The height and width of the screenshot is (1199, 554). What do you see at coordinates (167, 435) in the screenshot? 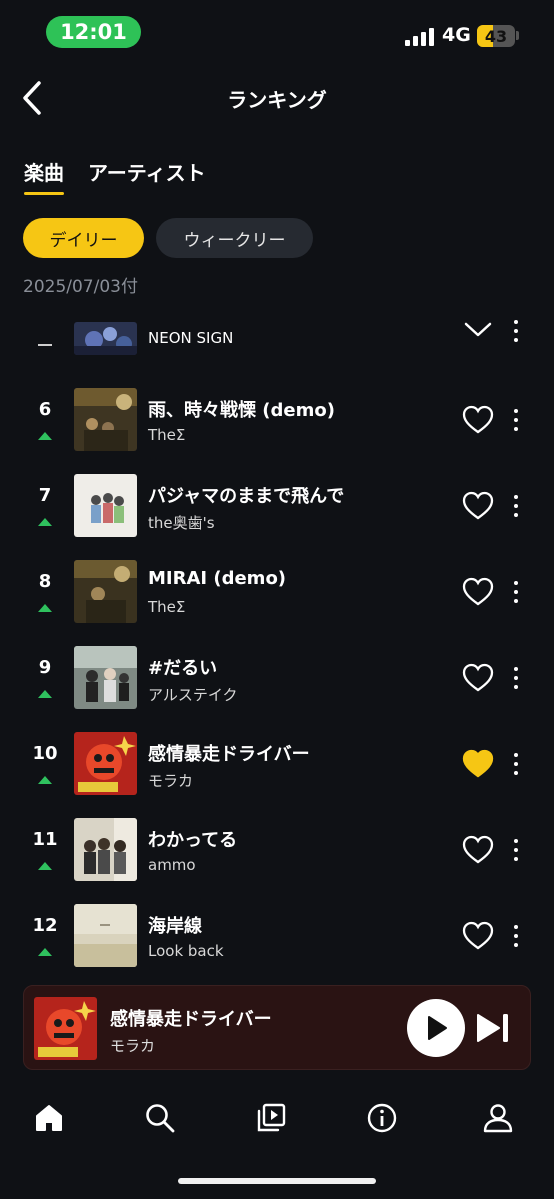
I see `song-artist: TheΣ` at bounding box center [167, 435].